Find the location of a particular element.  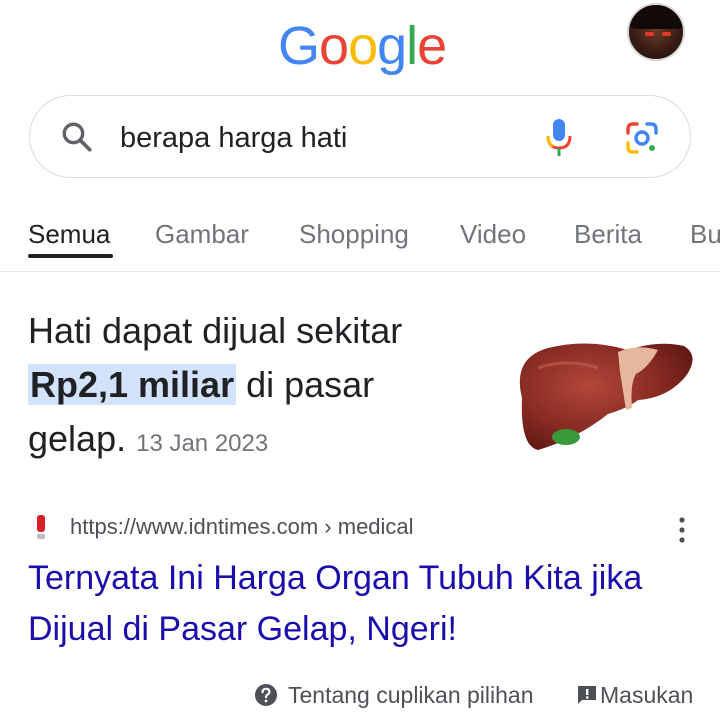

logo-letter: g is located at coordinates (392, 46).